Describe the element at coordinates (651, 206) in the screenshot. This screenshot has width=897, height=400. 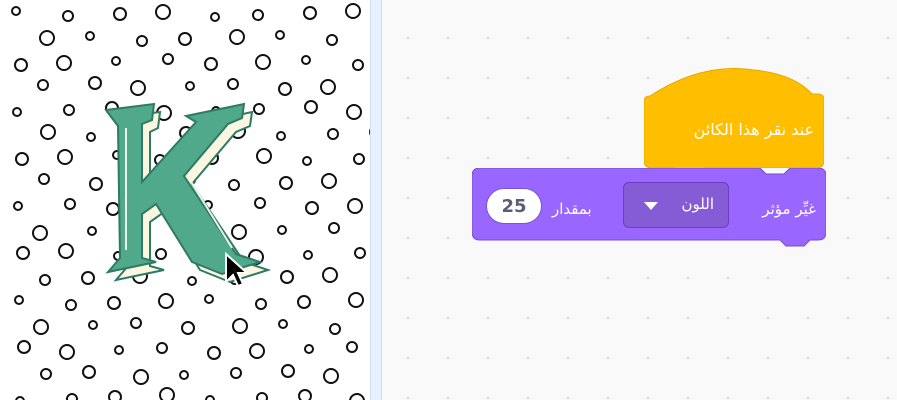
I see `triangle-down-icon` at that location.